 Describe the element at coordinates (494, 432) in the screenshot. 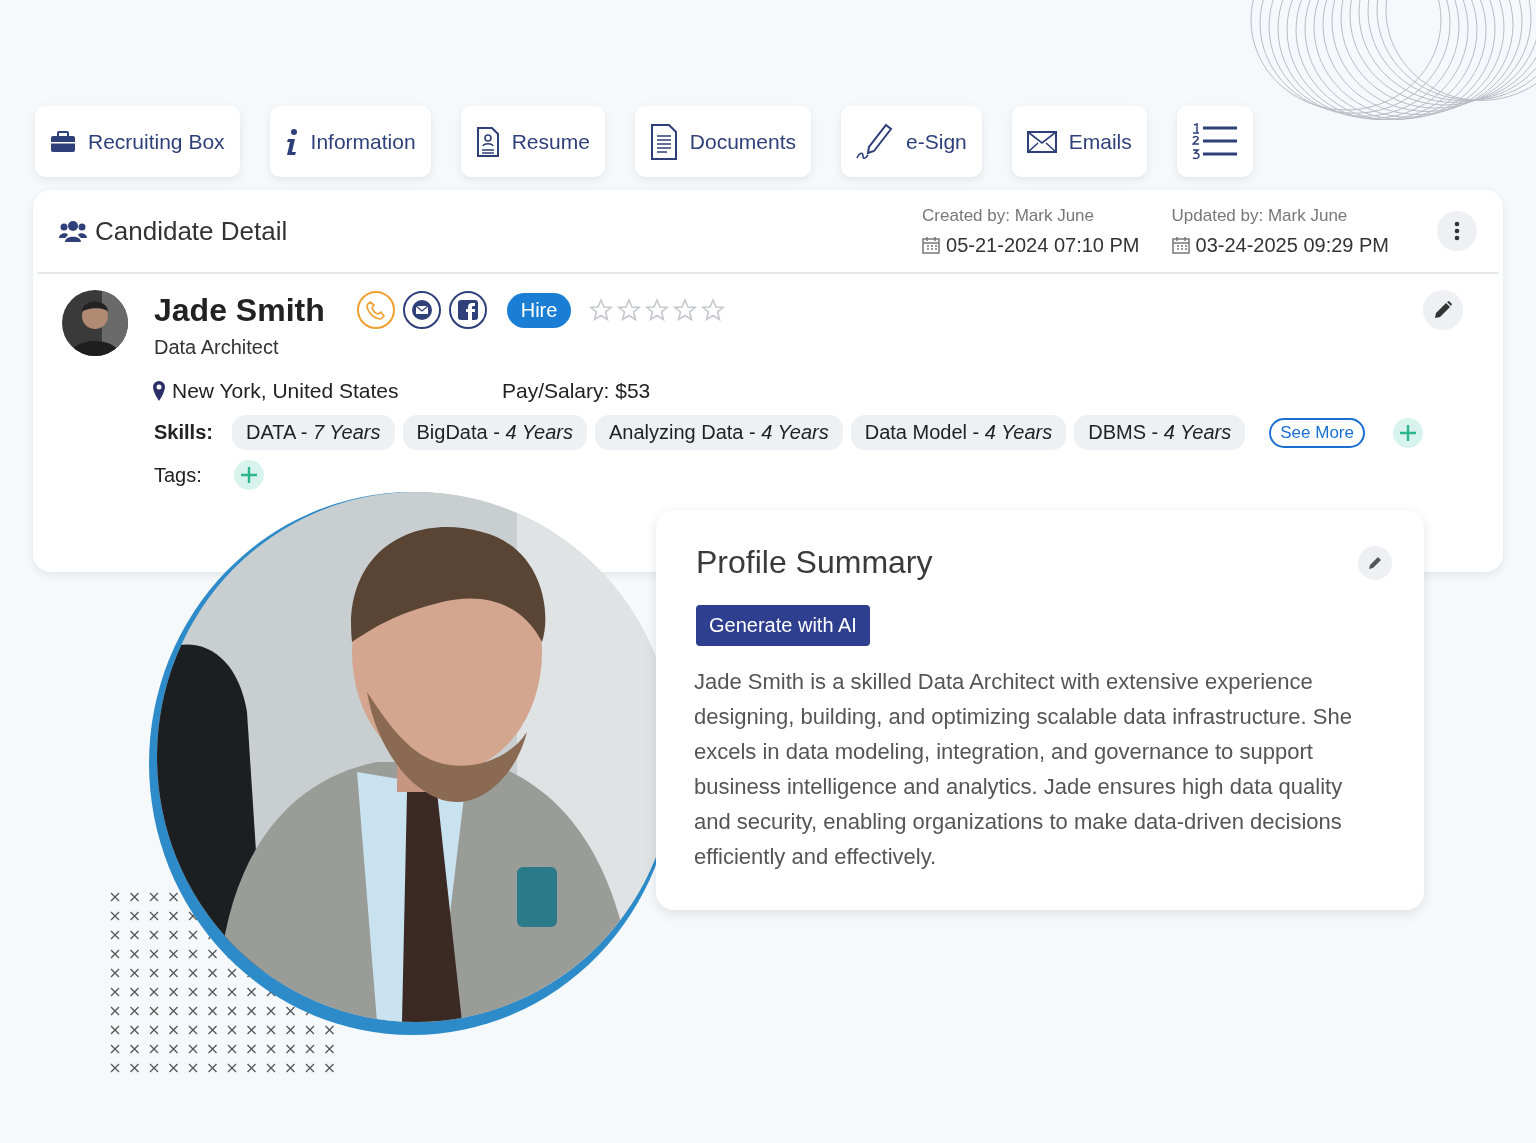

I see `skill-tag: BigData - 4 Years` at that location.